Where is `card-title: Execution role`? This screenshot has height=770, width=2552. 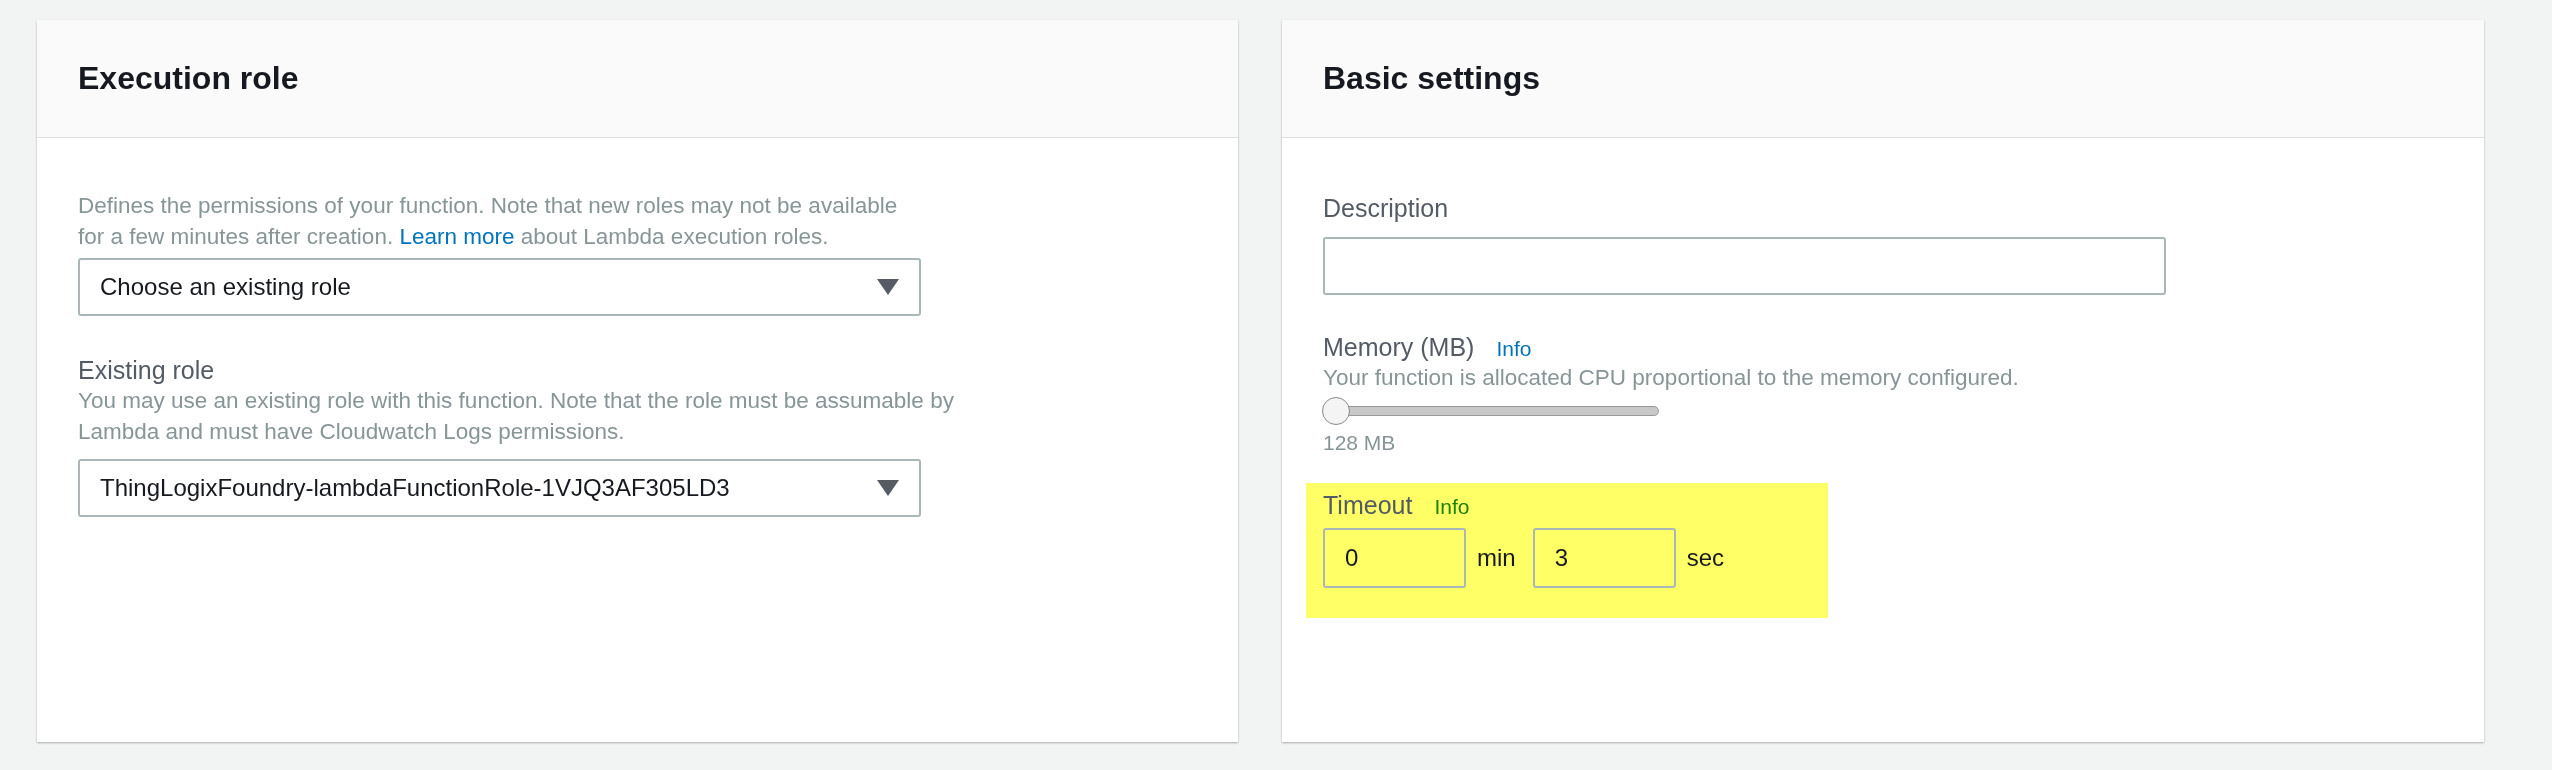 card-title: Execution role is located at coordinates (188, 78).